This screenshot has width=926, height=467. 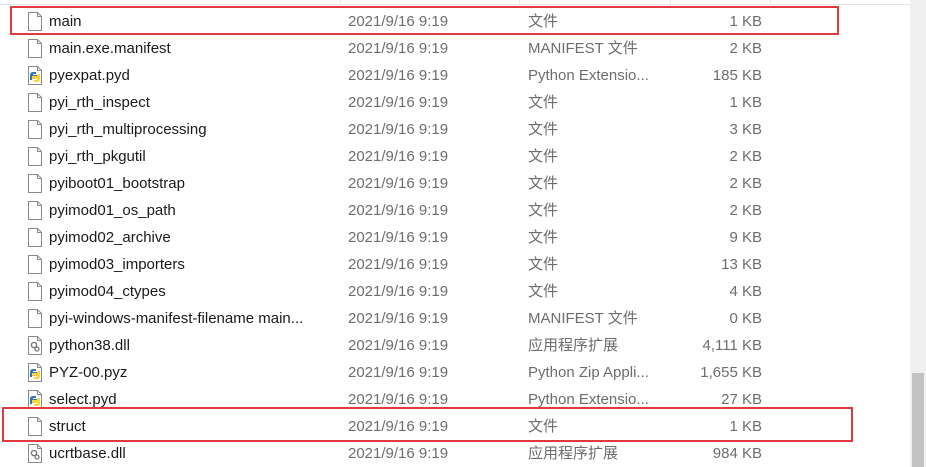 What do you see at coordinates (99, 102) in the screenshot?
I see `file-name: pyi_rth_inspect` at bounding box center [99, 102].